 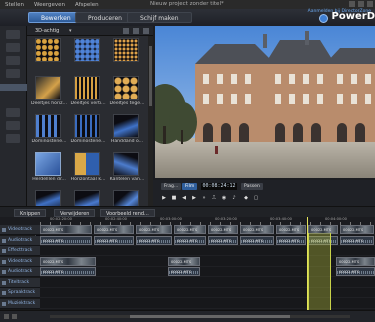 What do you see at coordinates (20, 293) in the screenshot?
I see `track-label: Spraaktrack` at bounding box center [20, 293].